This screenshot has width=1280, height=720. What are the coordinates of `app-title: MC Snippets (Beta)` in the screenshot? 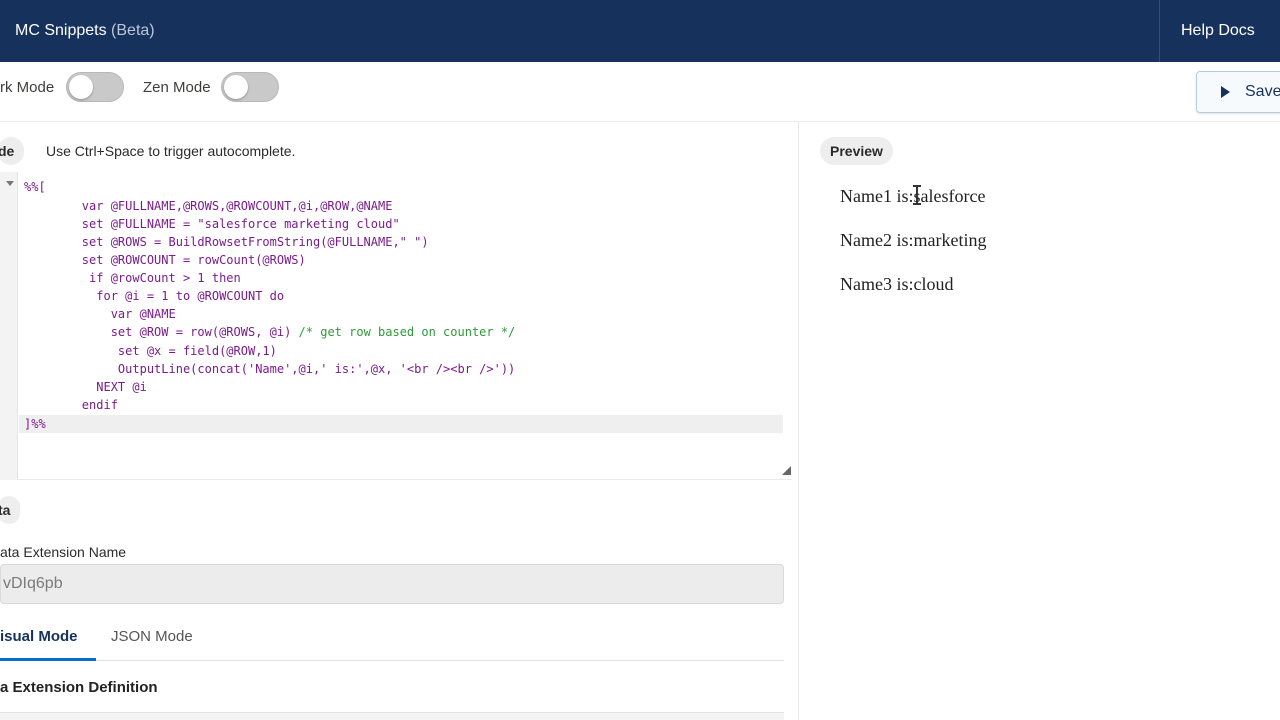 It's located at (85, 31).